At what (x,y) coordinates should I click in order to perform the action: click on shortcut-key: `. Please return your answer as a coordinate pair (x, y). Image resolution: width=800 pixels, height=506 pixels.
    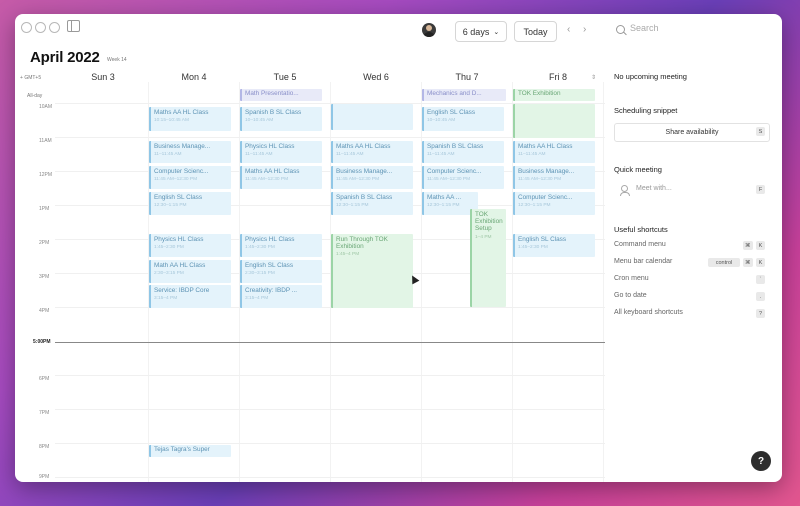
    Looking at the image, I should click on (760, 279).